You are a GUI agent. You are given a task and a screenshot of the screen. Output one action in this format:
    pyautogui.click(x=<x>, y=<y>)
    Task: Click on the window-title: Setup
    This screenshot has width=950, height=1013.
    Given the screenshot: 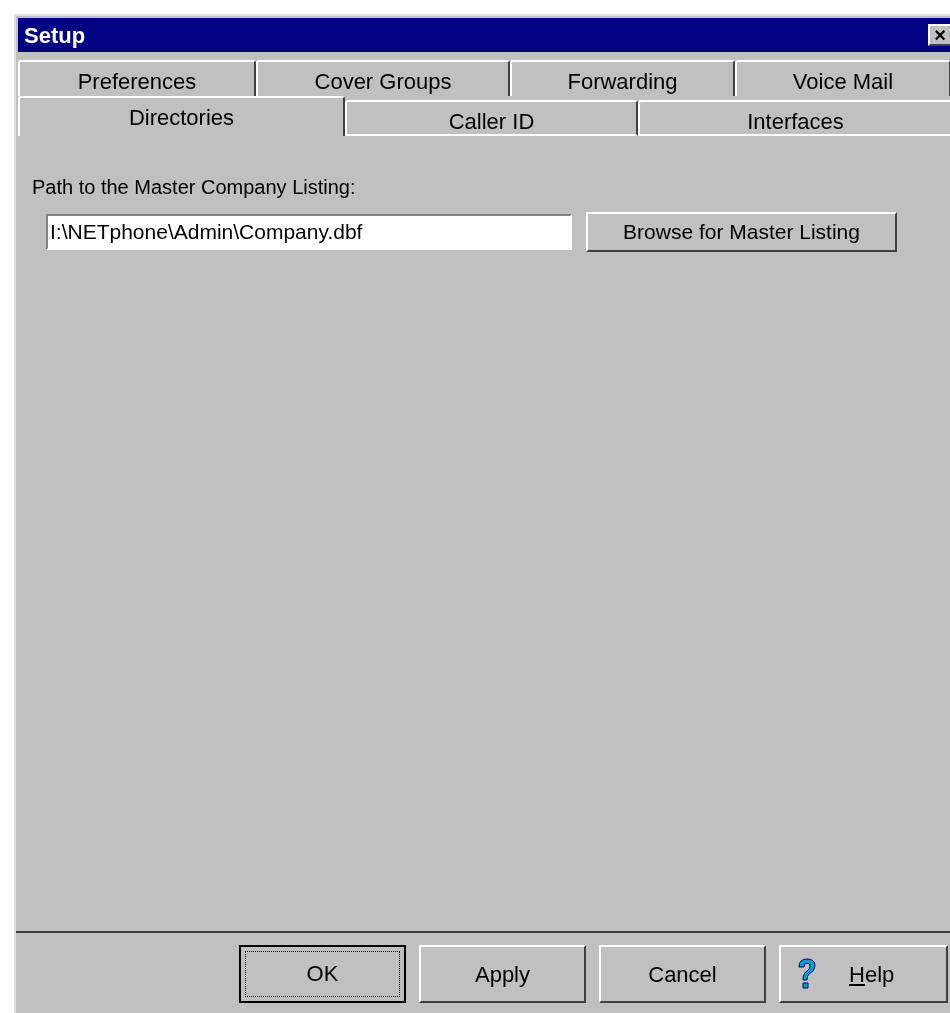 What is the action you would take?
    pyautogui.click(x=55, y=35)
    